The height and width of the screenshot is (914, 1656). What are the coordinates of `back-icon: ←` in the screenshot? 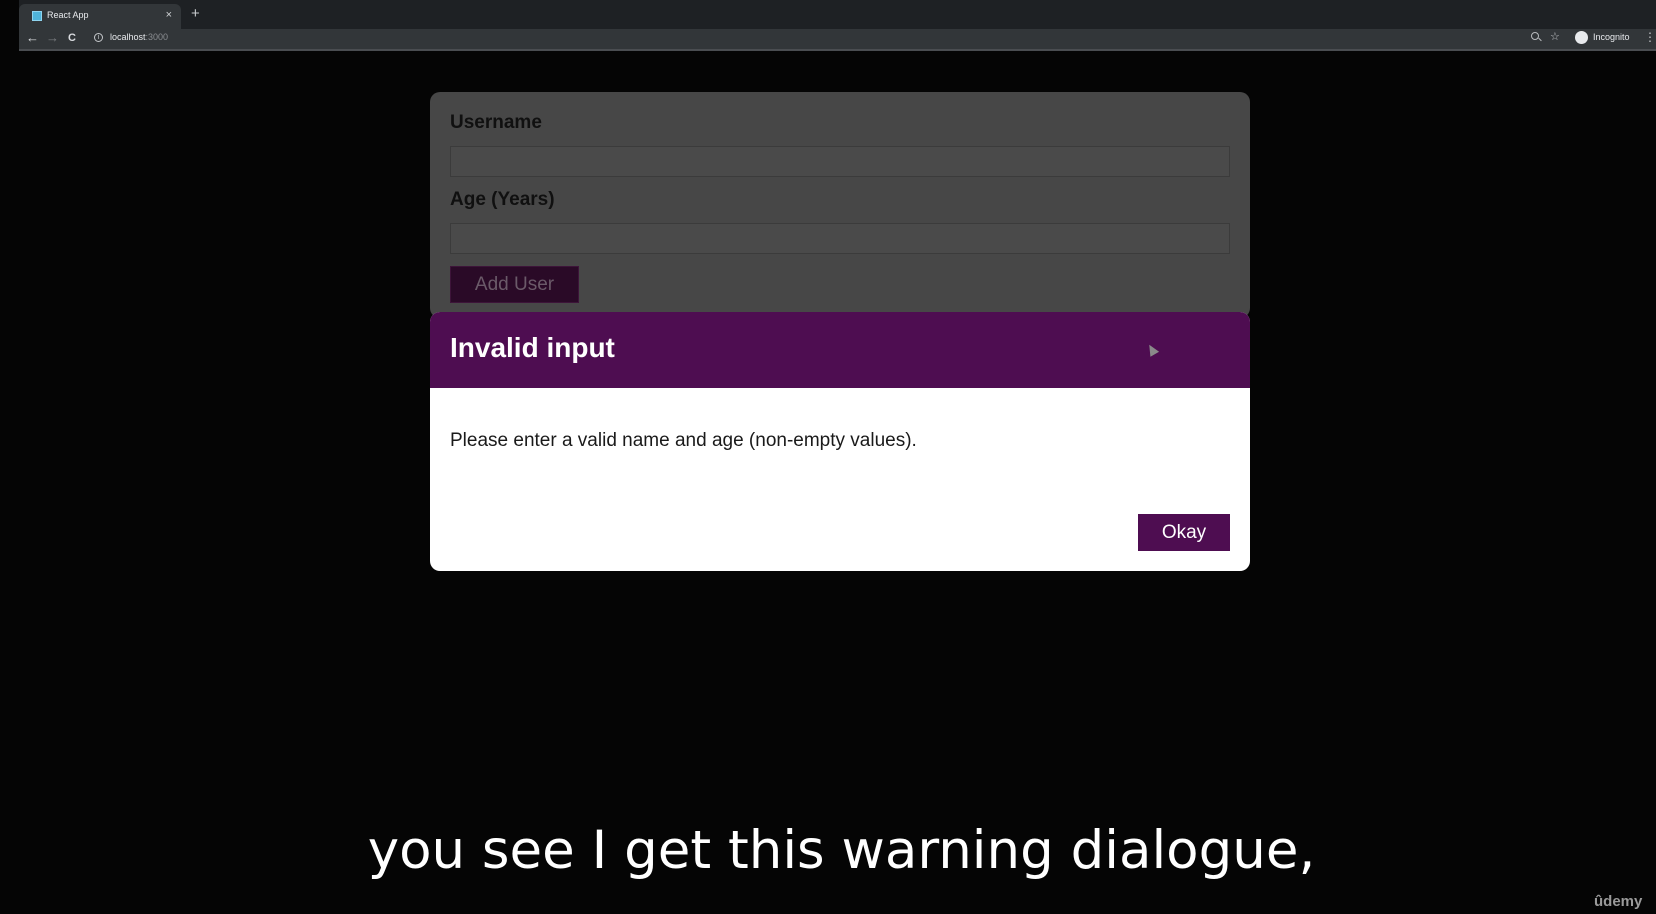 It's located at (32, 38).